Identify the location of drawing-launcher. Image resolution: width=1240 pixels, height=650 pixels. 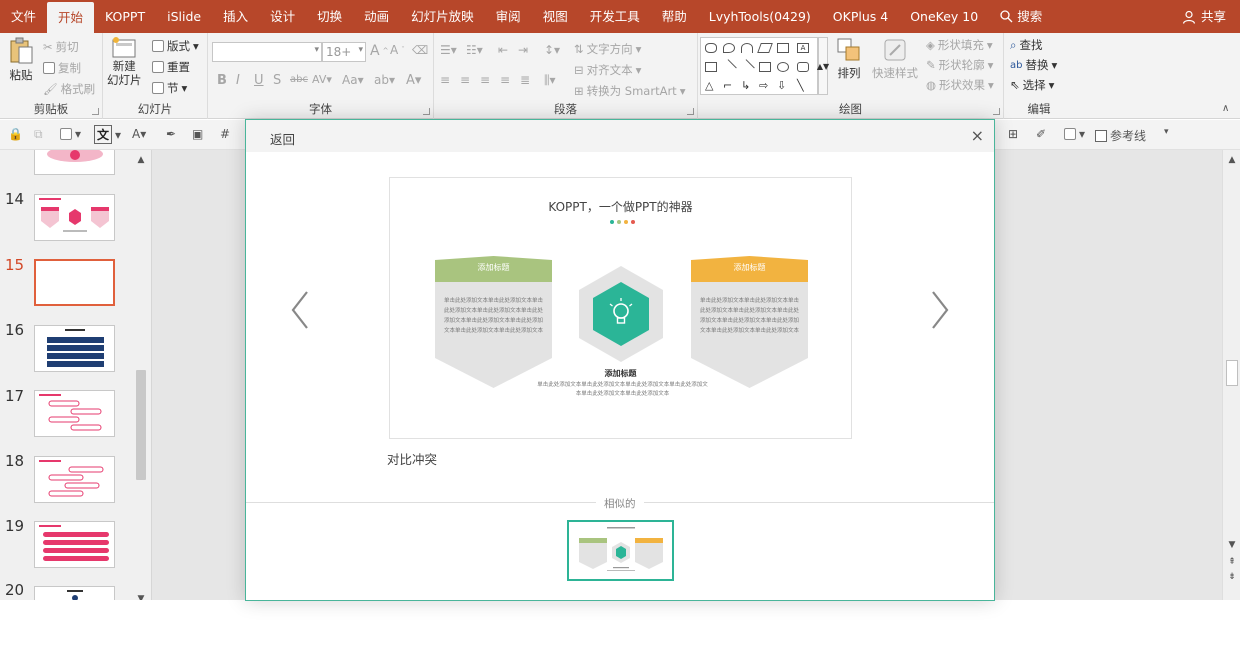
(996, 111).